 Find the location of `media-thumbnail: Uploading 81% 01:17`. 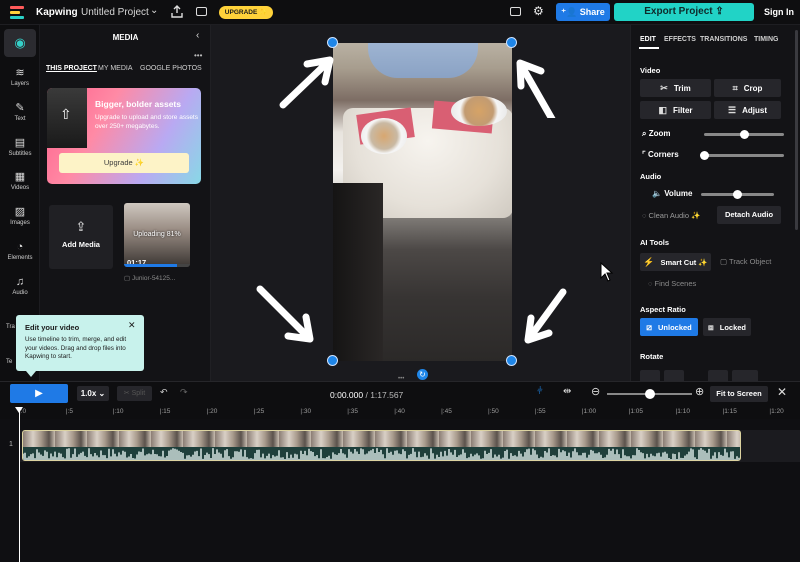

media-thumbnail: Uploading 81% 01:17 is located at coordinates (157, 235).